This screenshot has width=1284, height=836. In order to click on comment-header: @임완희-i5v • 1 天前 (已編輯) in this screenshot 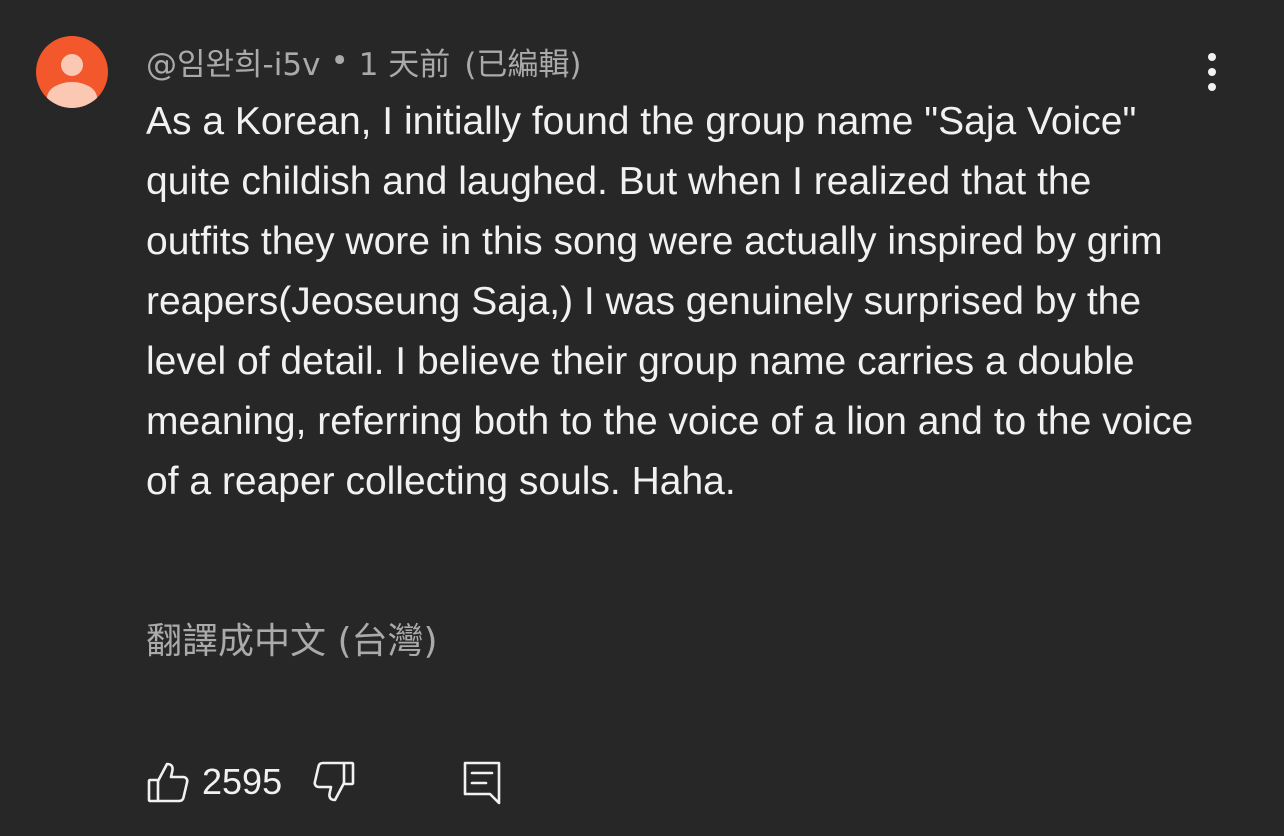, I will do `click(364, 61)`.